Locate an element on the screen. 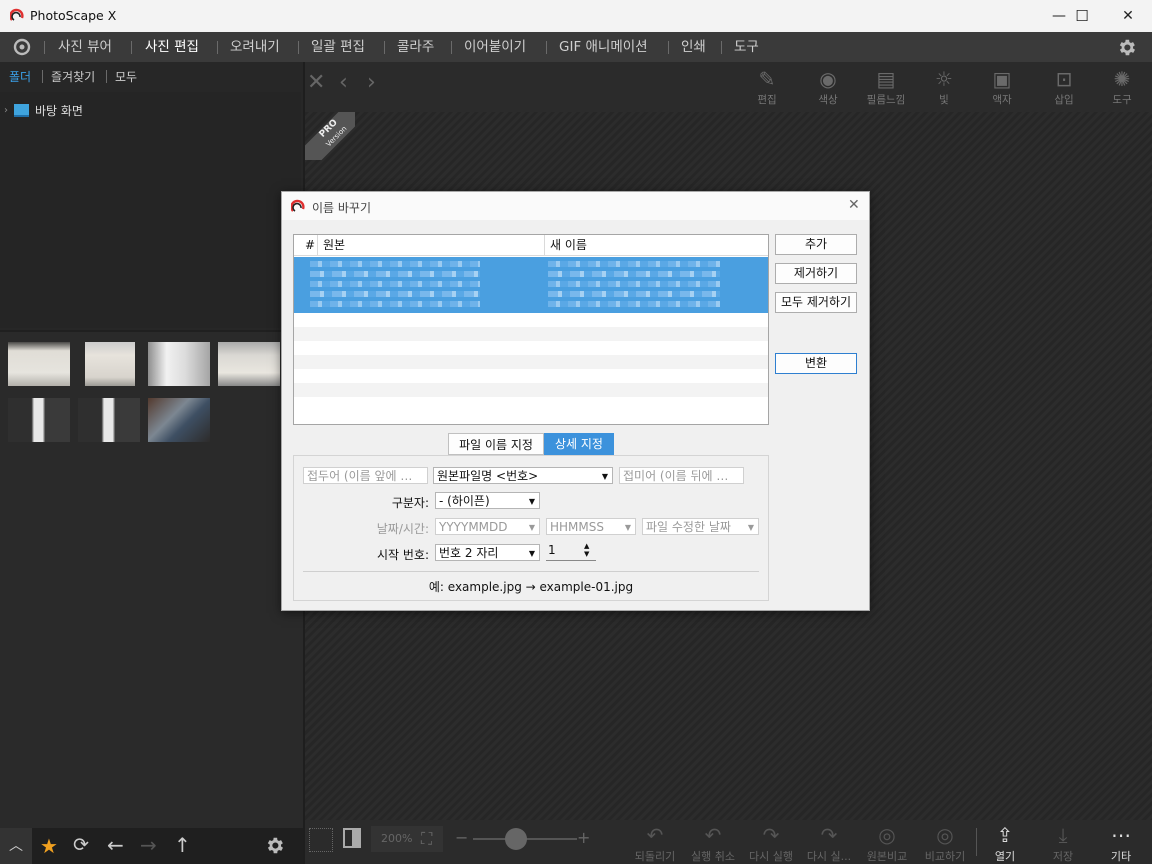 The height and width of the screenshot is (864, 1152). next-image-icon: › is located at coordinates (371, 82).